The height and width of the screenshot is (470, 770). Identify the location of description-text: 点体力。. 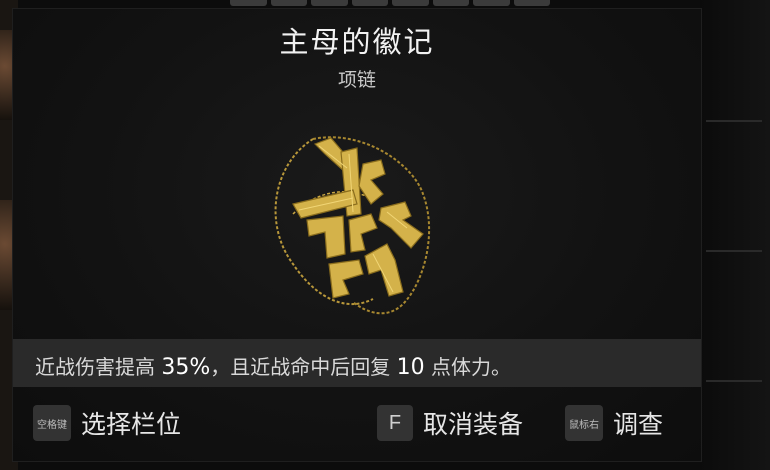
(467, 367).